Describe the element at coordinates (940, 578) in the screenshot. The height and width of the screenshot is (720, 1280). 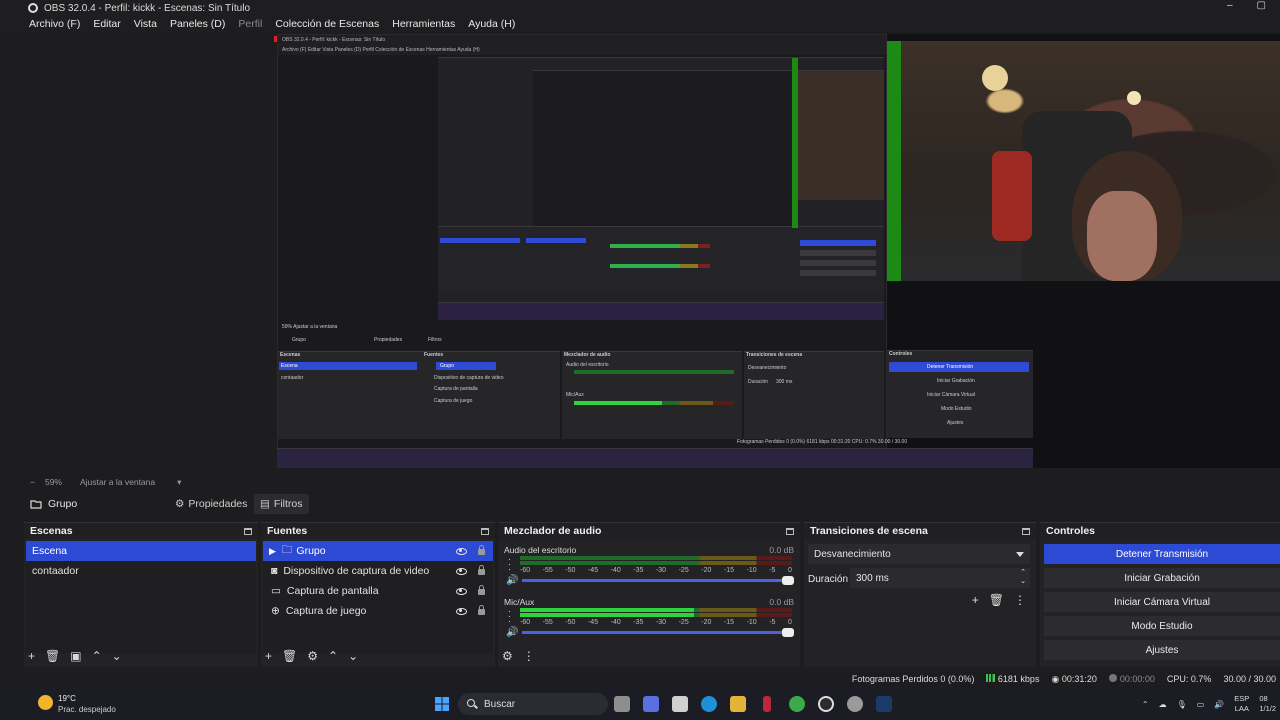
I see `duration-input: 300 ms ⌃ ⌄` at that location.